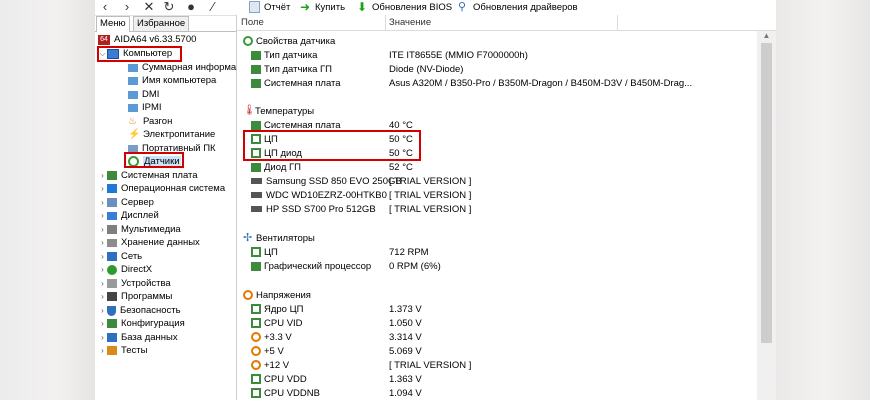  Describe the element at coordinates (161, 188) in the screenshot. I see `tree-item-os: › Операционная система` at that location.